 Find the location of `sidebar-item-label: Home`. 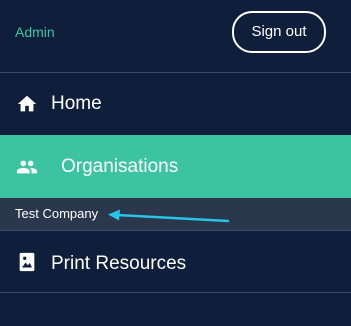

sidebar-item-label: Home is located at coordinates (76, 103).